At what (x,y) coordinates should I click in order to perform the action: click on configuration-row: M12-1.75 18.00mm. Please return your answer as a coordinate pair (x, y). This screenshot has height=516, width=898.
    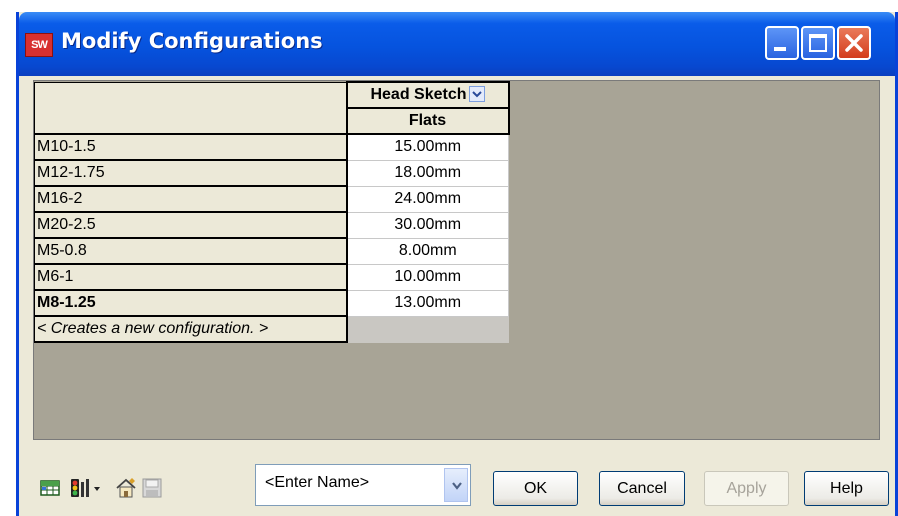
    Looking at the image, I should click on (271, 173).